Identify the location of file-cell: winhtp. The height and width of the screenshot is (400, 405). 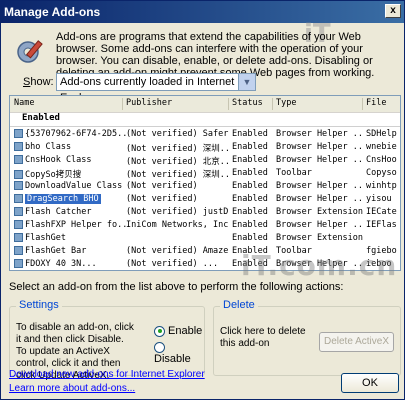
(381, 186).